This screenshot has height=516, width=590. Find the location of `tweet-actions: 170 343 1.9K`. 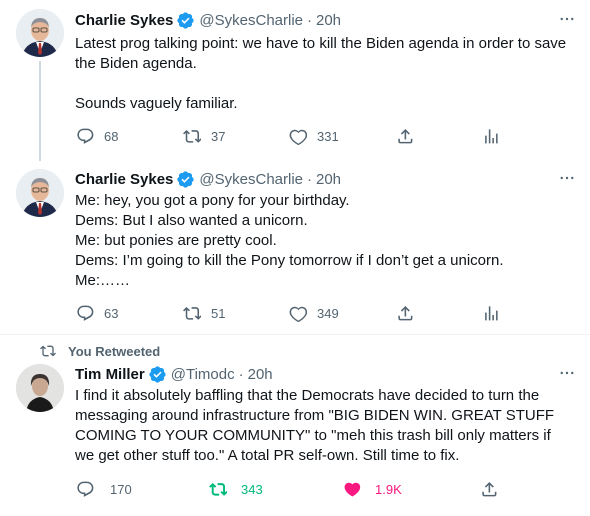

tweet-actions: 170 343 1.9K is located at coordinates (288, 489).